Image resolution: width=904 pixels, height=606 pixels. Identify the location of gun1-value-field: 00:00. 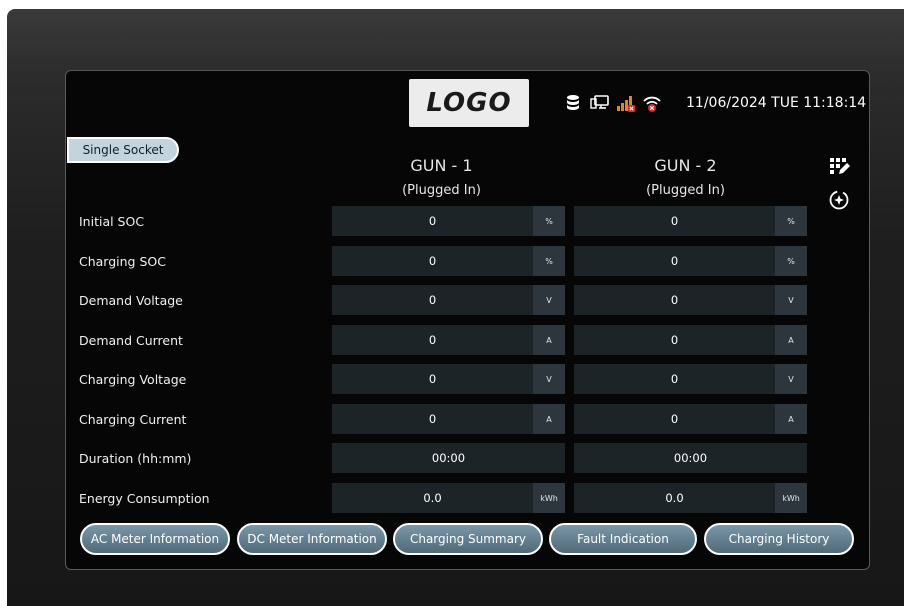
(448, 458).